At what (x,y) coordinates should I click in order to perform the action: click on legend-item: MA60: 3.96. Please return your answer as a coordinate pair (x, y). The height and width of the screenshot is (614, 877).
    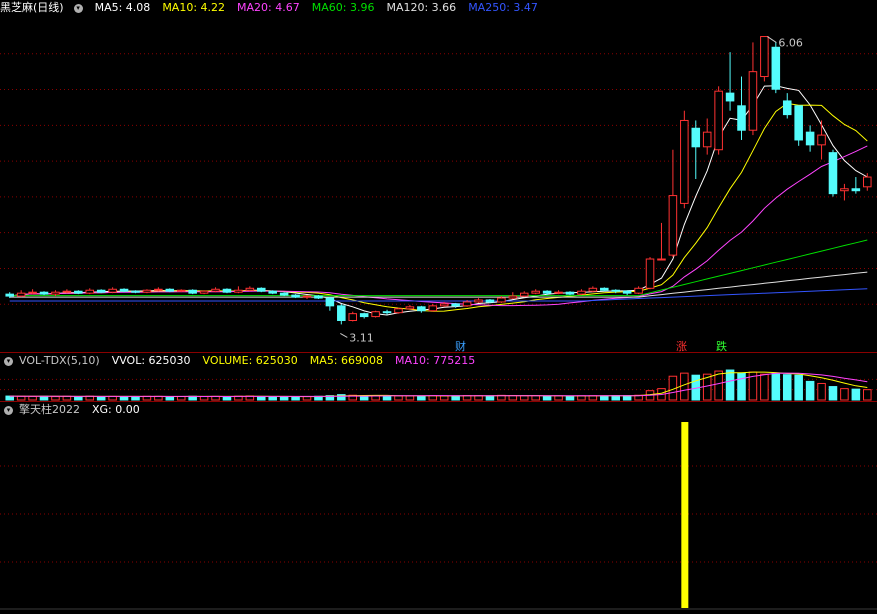
    Looking at the image, I should click on (343, 7).